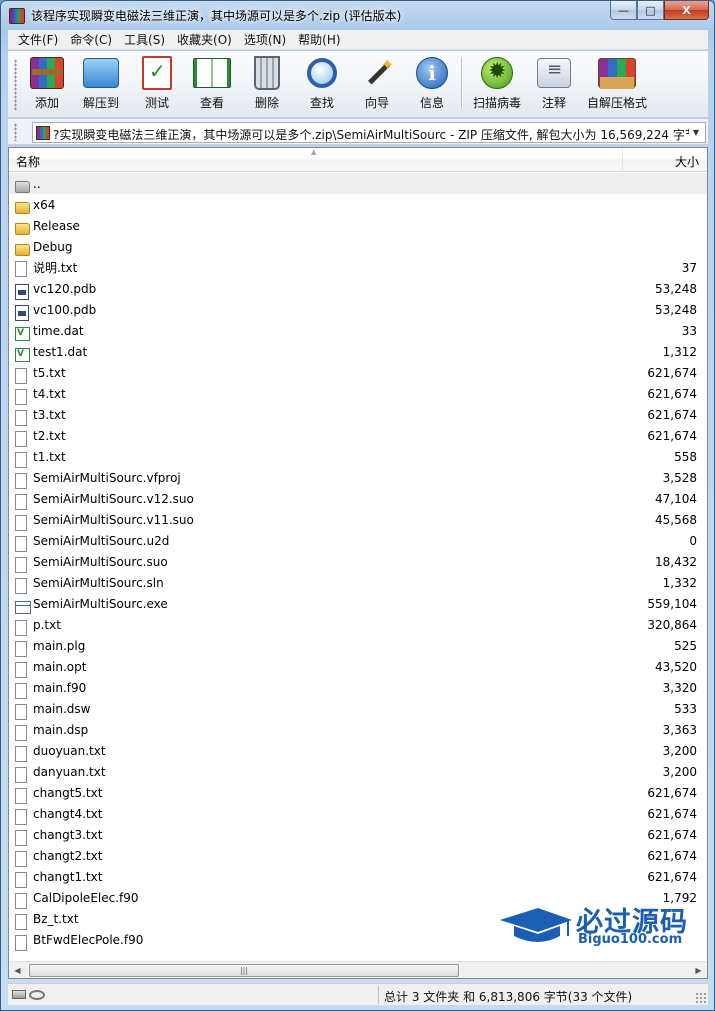 The height and width of the screenshot is (1011, 715). I want to click on file-name: changt2.txt, so click(68, 855).